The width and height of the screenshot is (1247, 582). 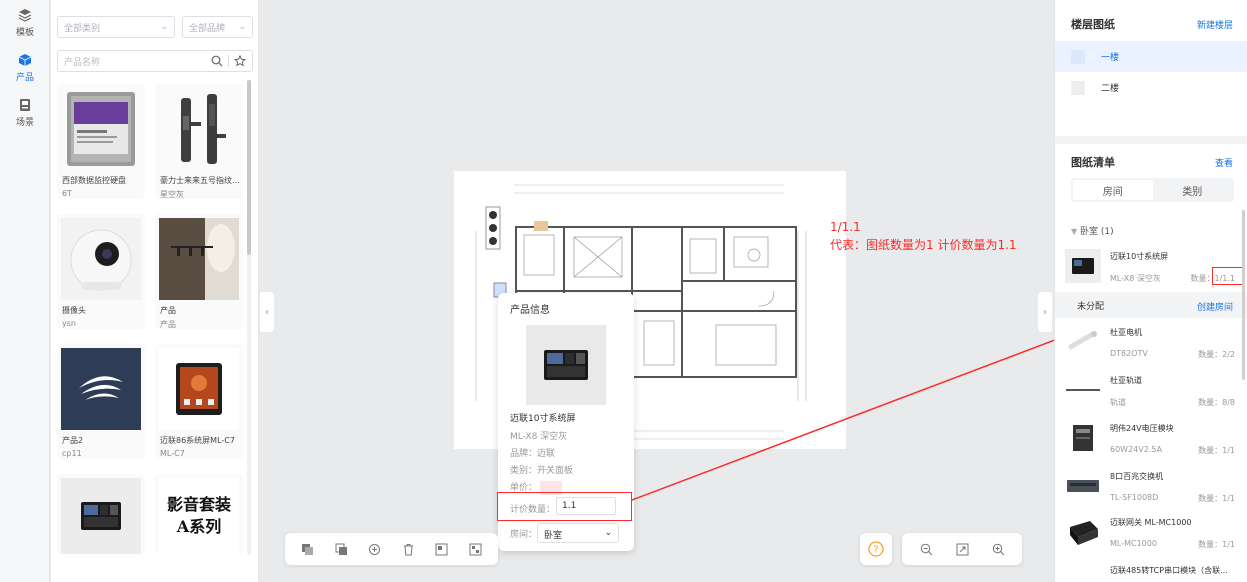 I want to click on chevron-right-icon: ›, so click(x=1045, y=312).